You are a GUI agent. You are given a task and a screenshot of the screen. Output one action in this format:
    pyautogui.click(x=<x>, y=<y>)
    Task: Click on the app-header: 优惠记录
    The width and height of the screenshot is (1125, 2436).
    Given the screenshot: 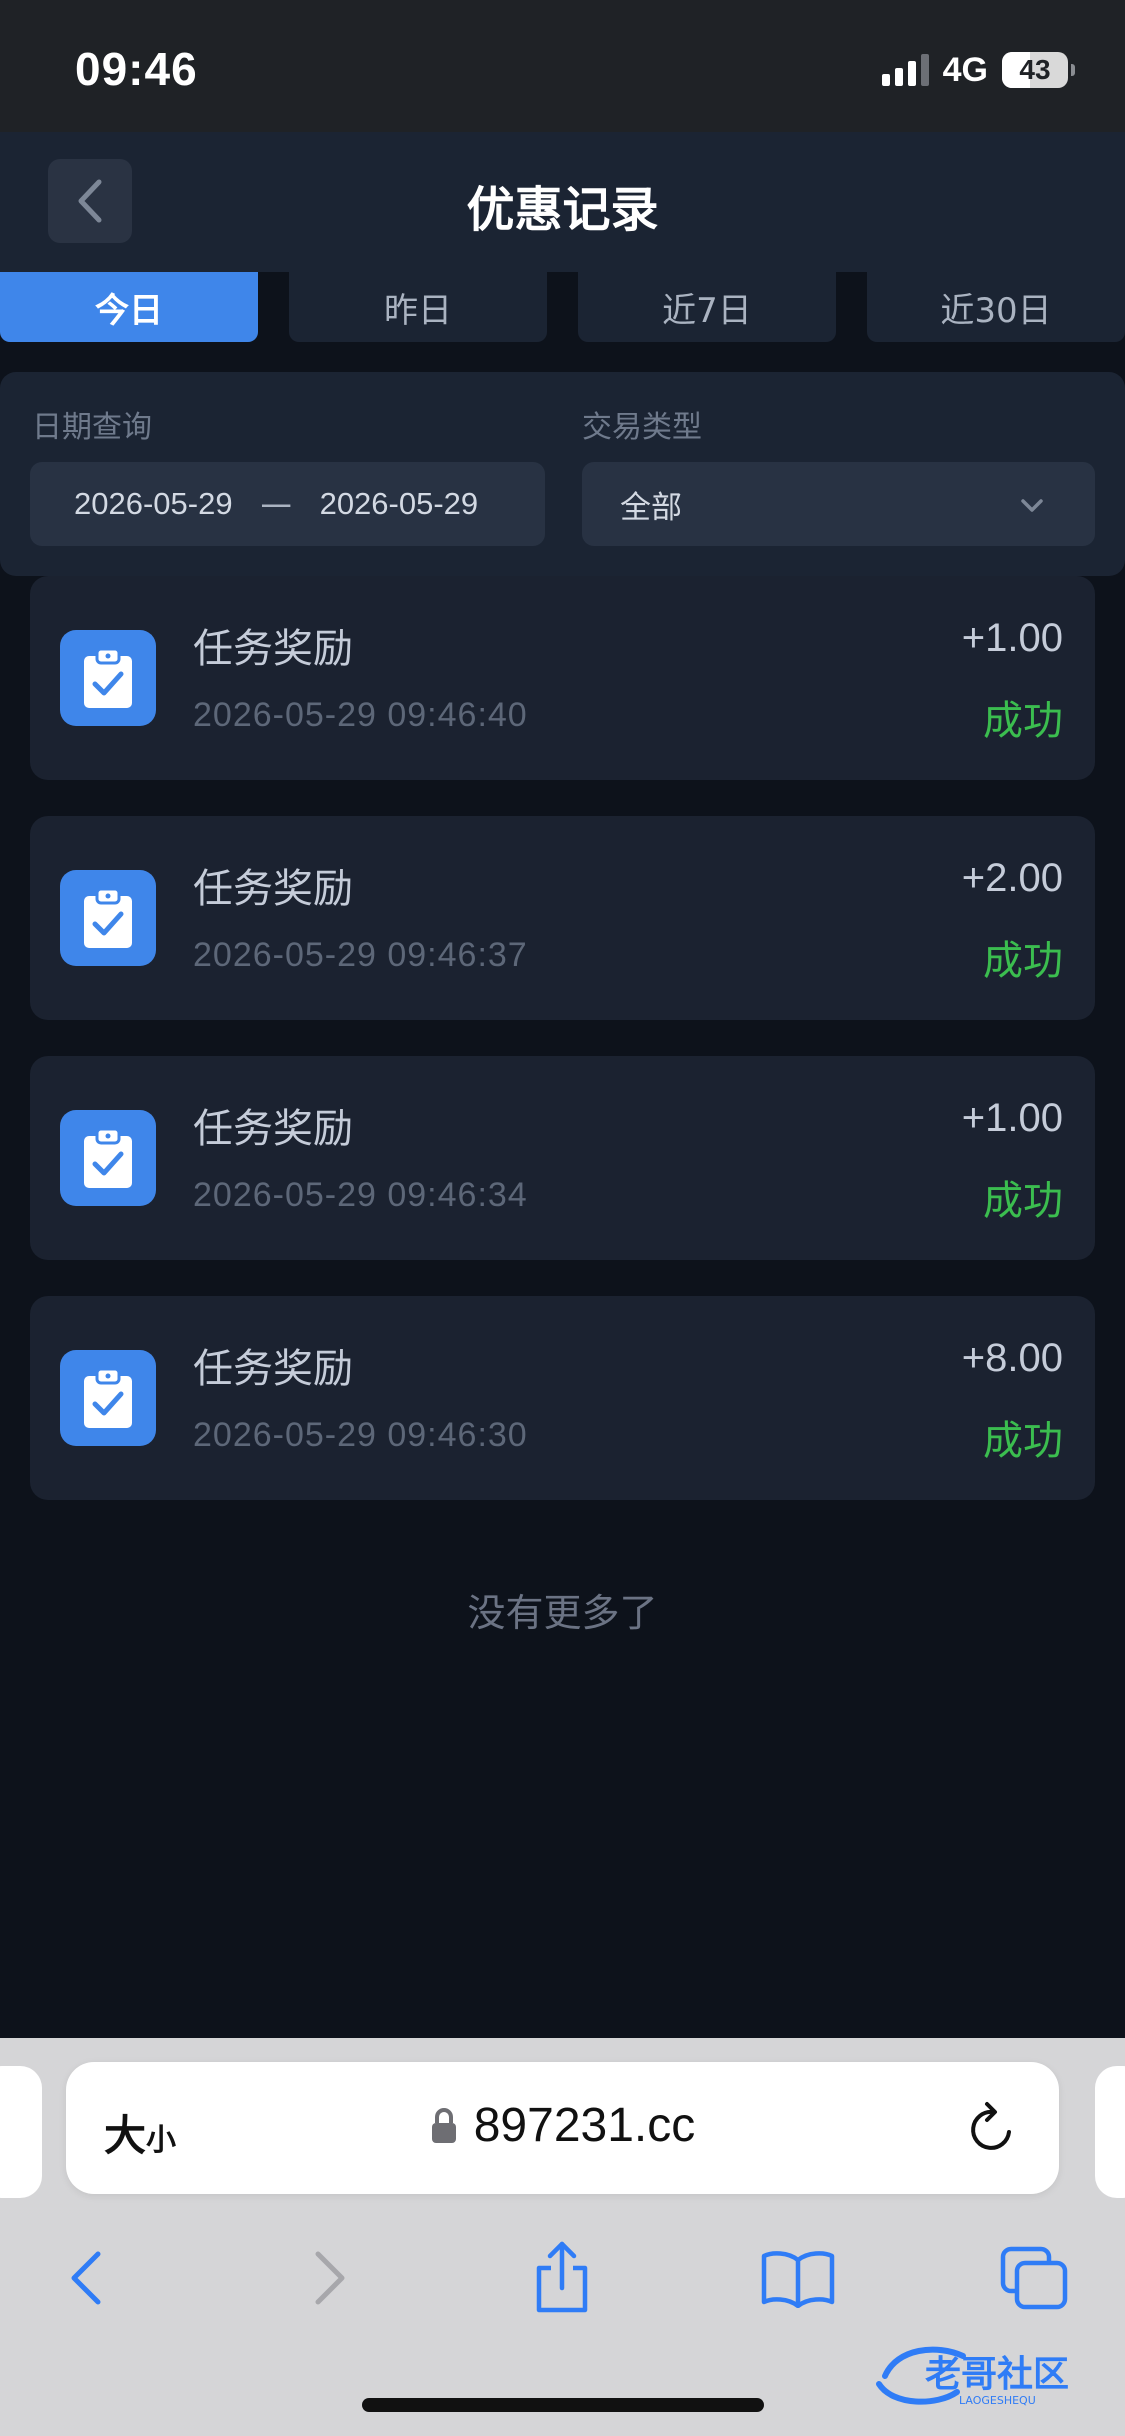 What is the action you would take?
    pyautogui.click(x=562, y=202)
    